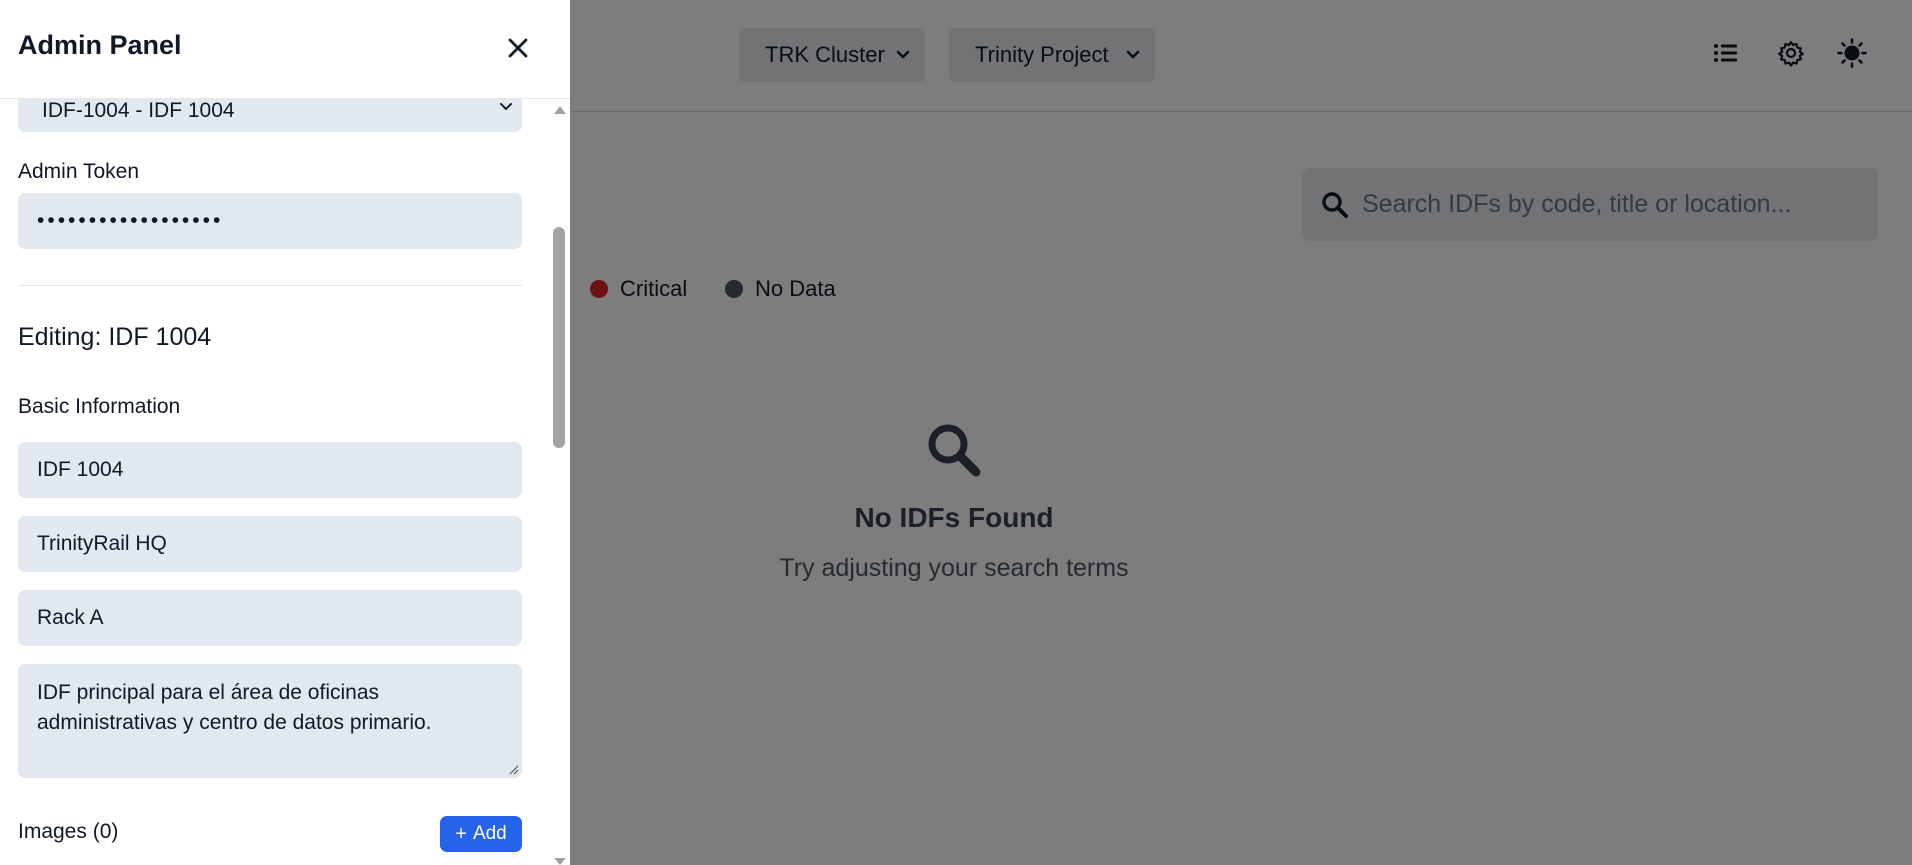 The height and width of the screenshot is (865, 1912). Describe the element at coordinates (461, 833) in the screenshot. I see `plus-icon: +` at that location.